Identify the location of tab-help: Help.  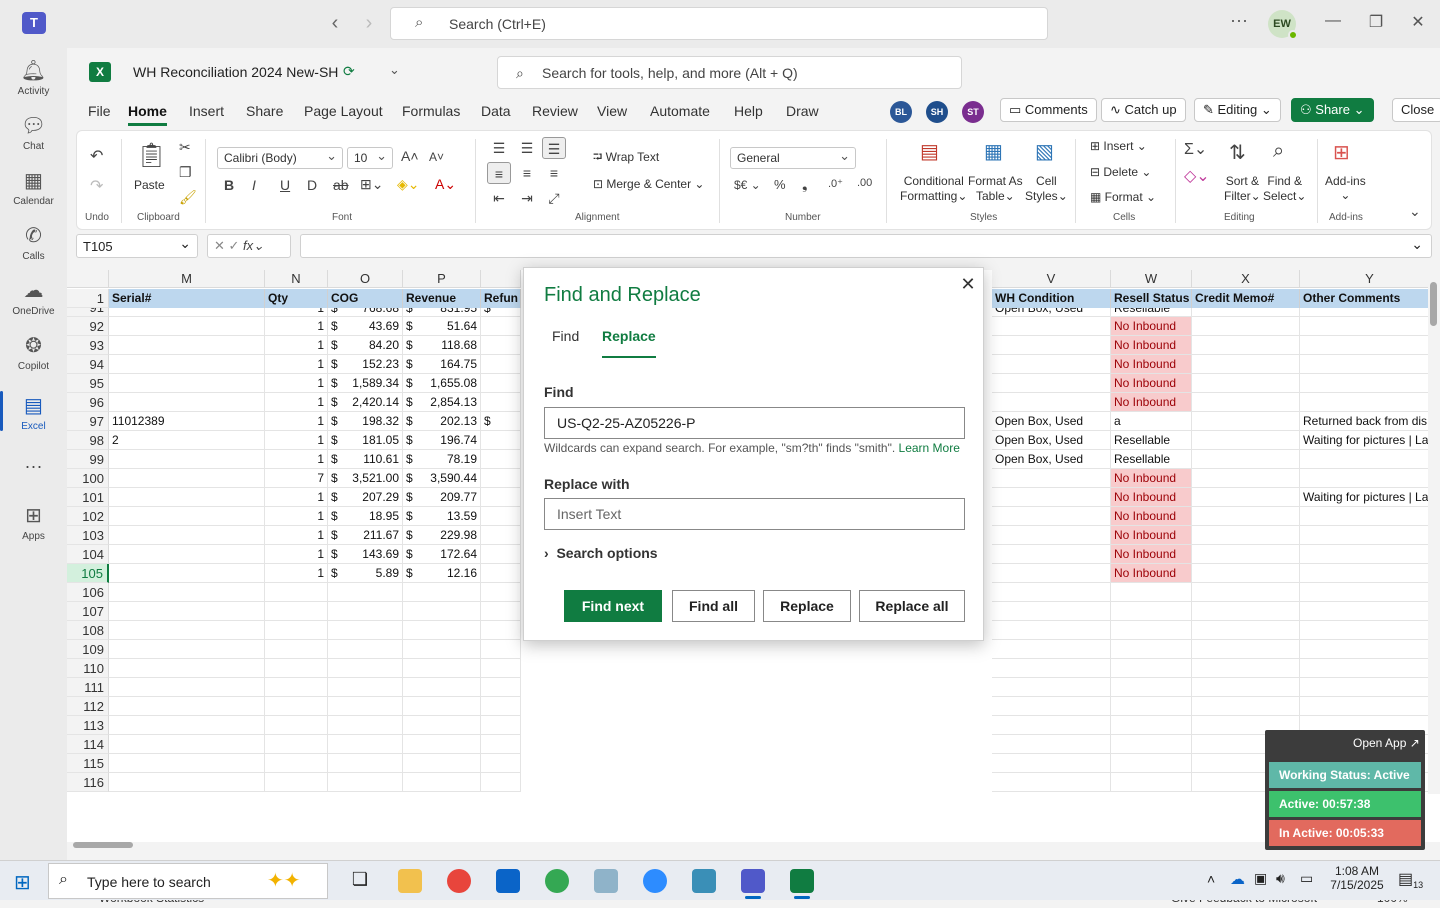
(748, 111).